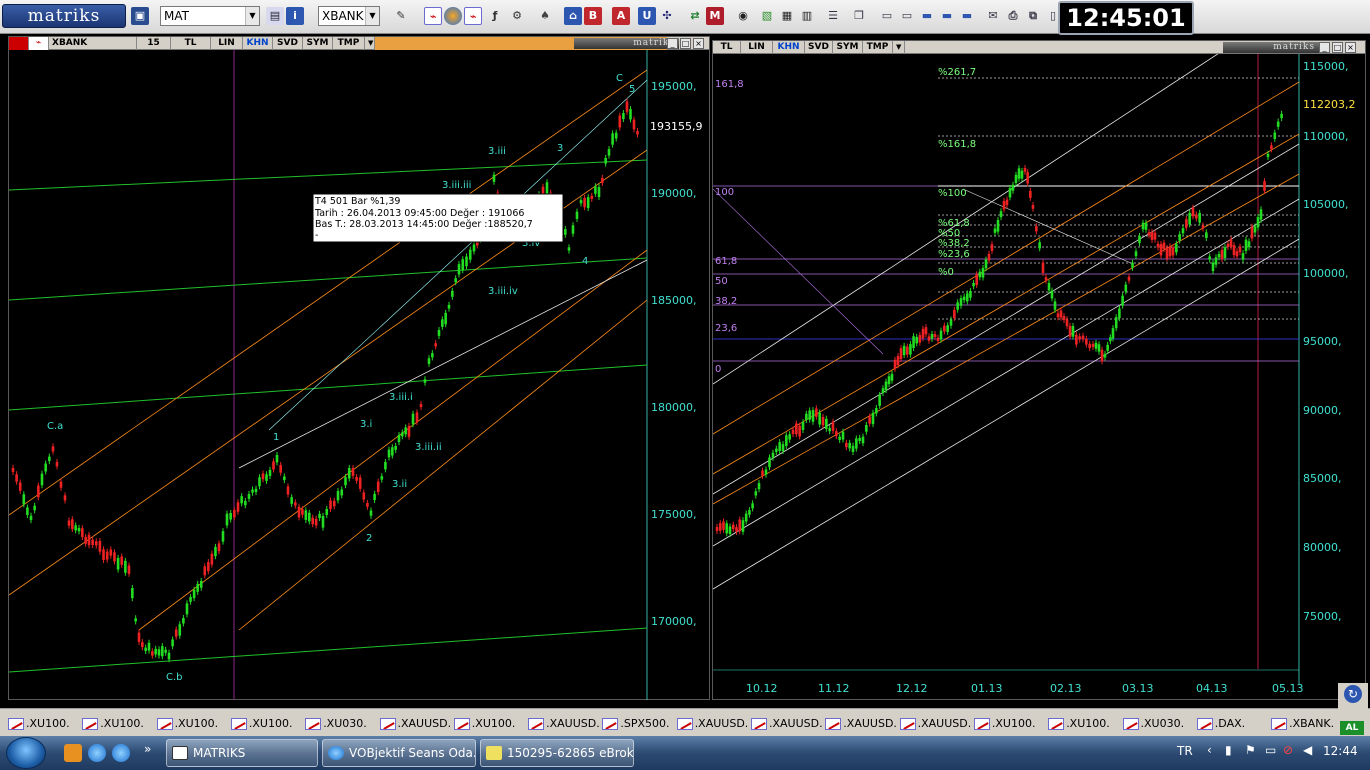 The image size is (1370, 770). I want to click on symbol-select: XBANK ▼, so click(349, 16).